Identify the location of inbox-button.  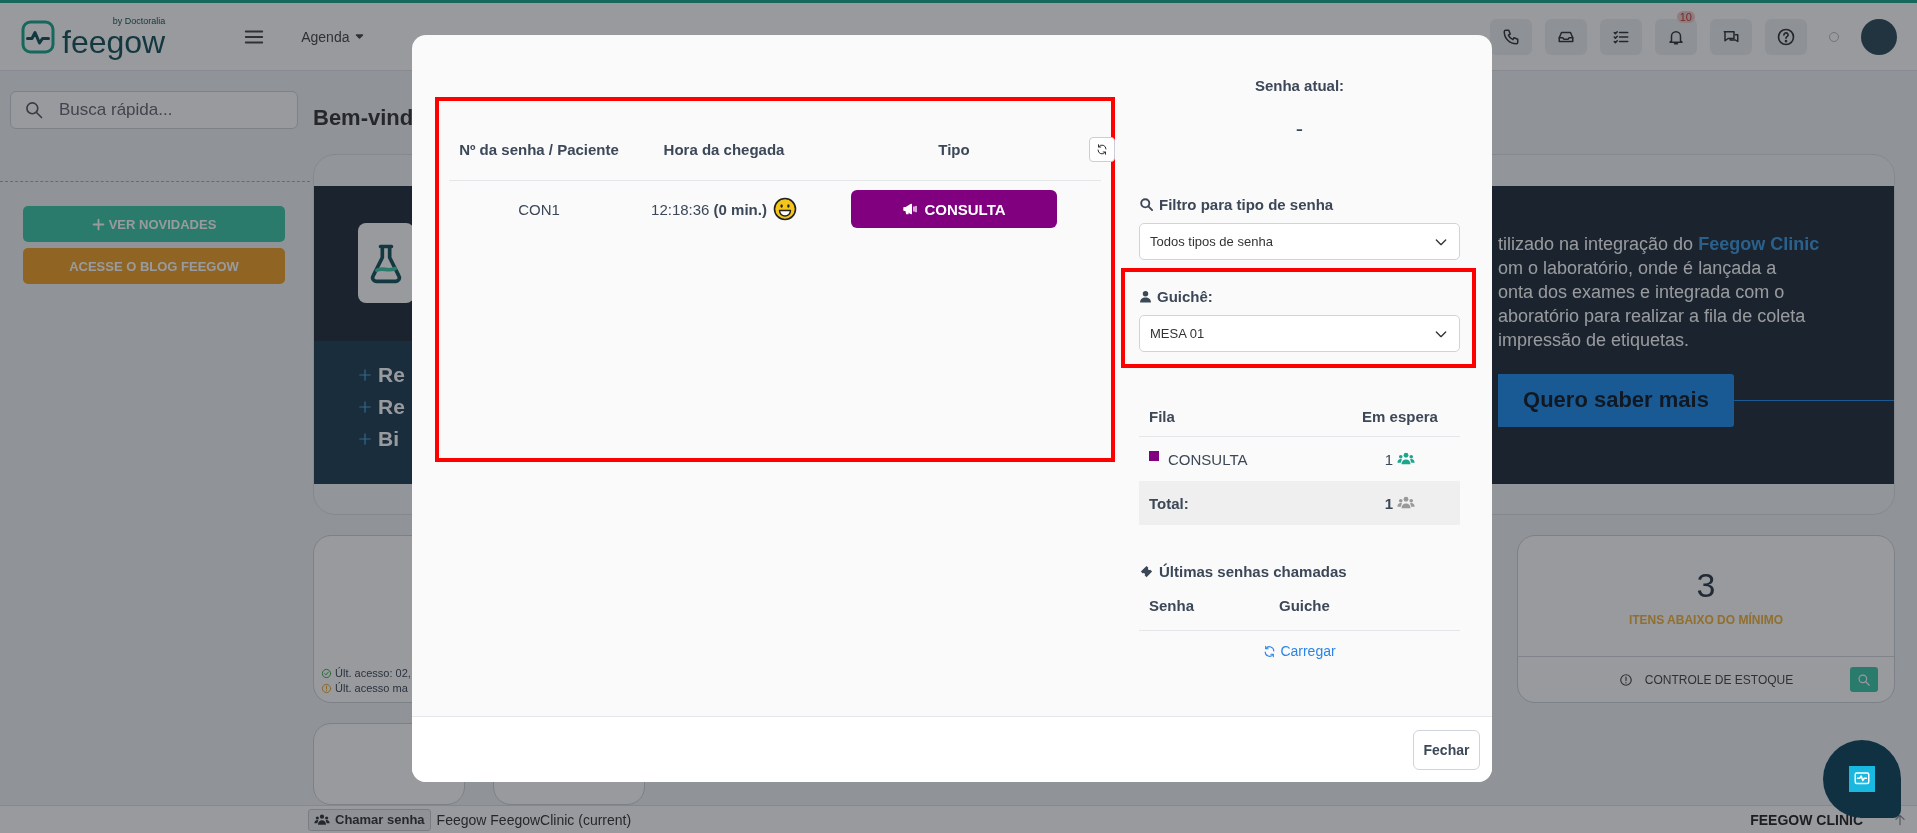
(1566, 36).